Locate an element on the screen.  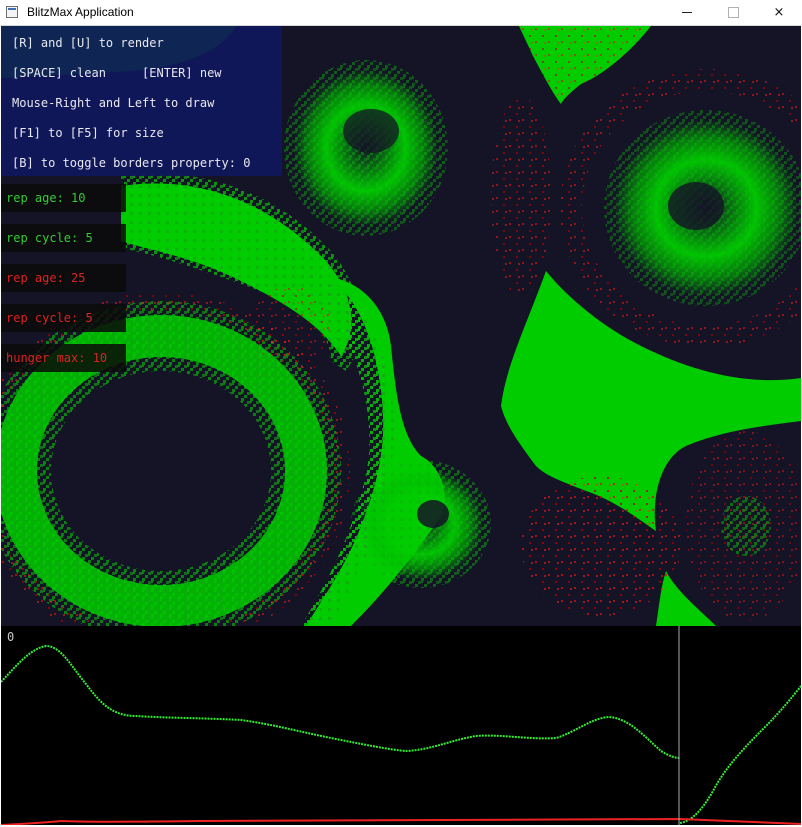
help-borders-toggle: [B] to toggle borders property: 0 is located at coordinates (131, 163).